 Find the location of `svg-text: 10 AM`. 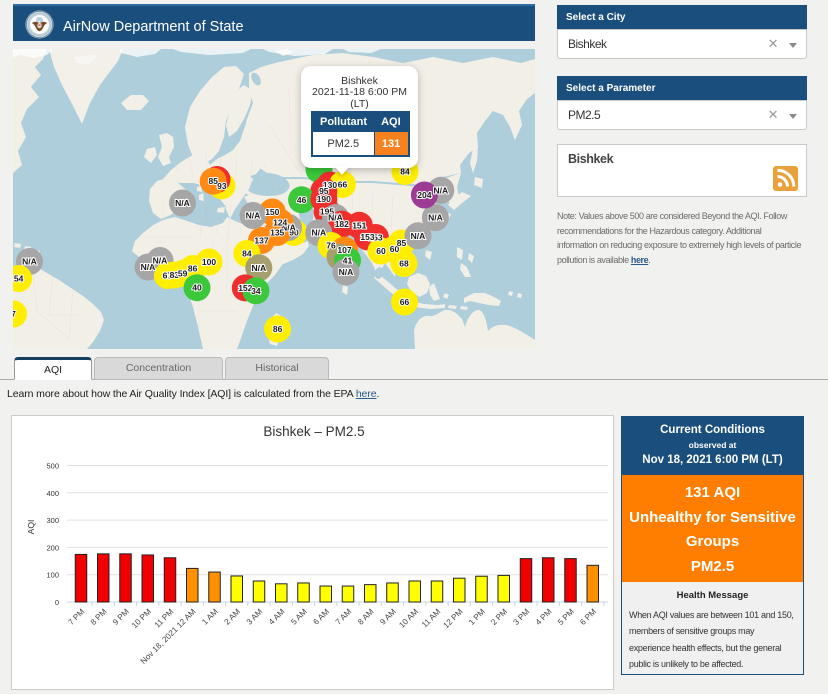

svg-text: 10 AM is located at coordinates (408, 618).